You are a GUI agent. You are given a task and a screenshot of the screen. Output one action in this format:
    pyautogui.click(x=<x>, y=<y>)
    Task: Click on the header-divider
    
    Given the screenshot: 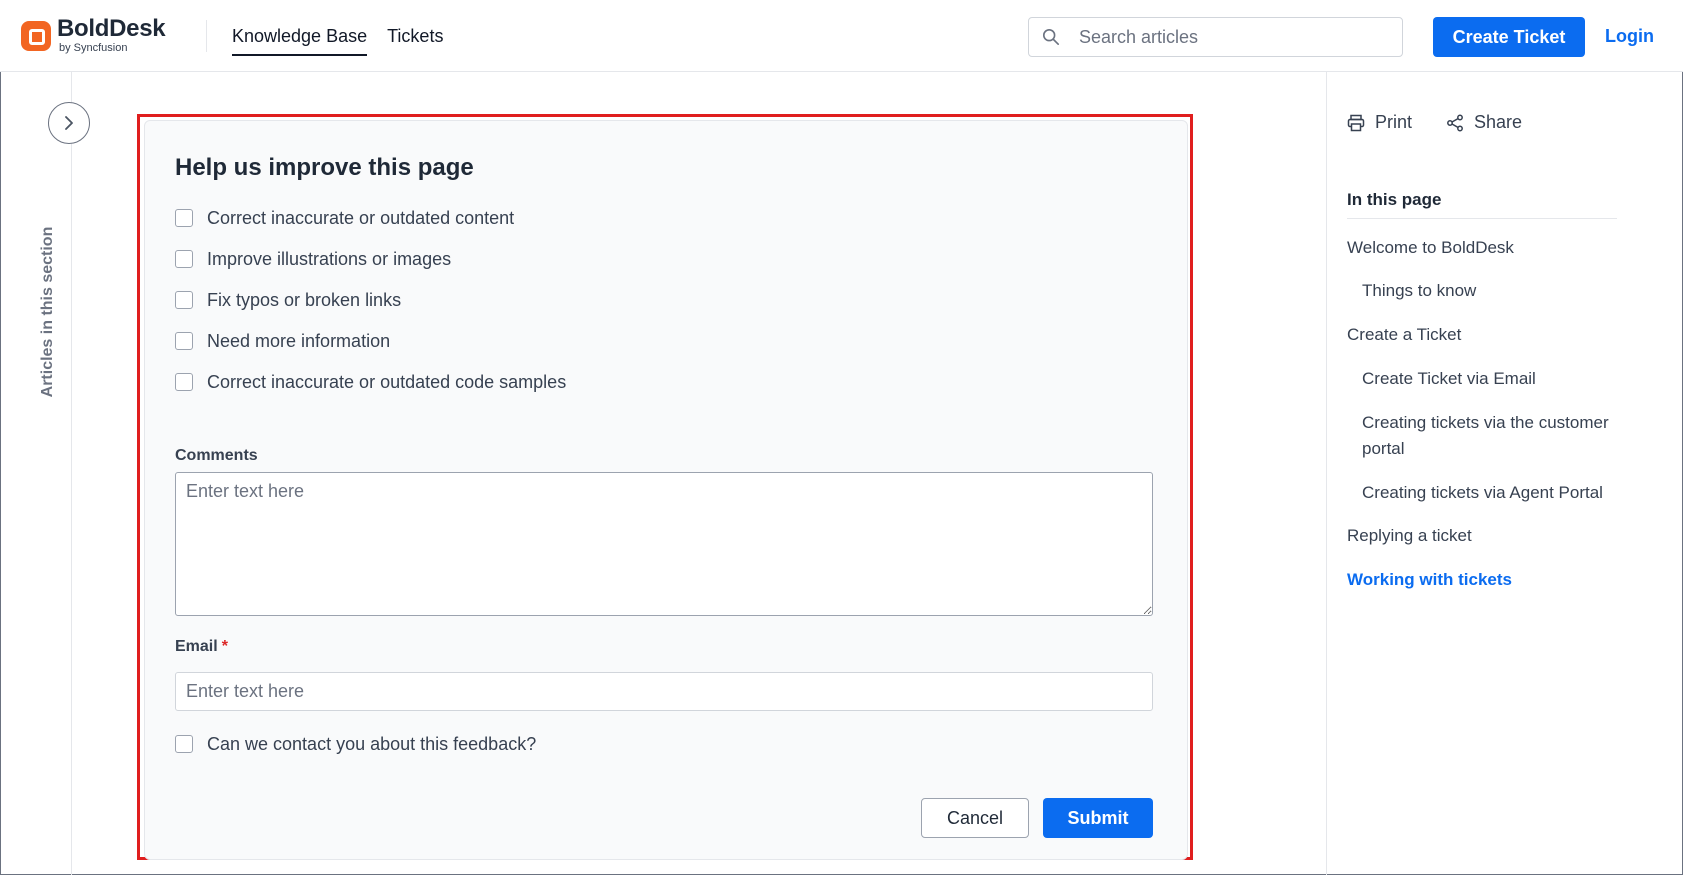 What is the action you would take?
    pyautogui.click(x=206, y=36)
    